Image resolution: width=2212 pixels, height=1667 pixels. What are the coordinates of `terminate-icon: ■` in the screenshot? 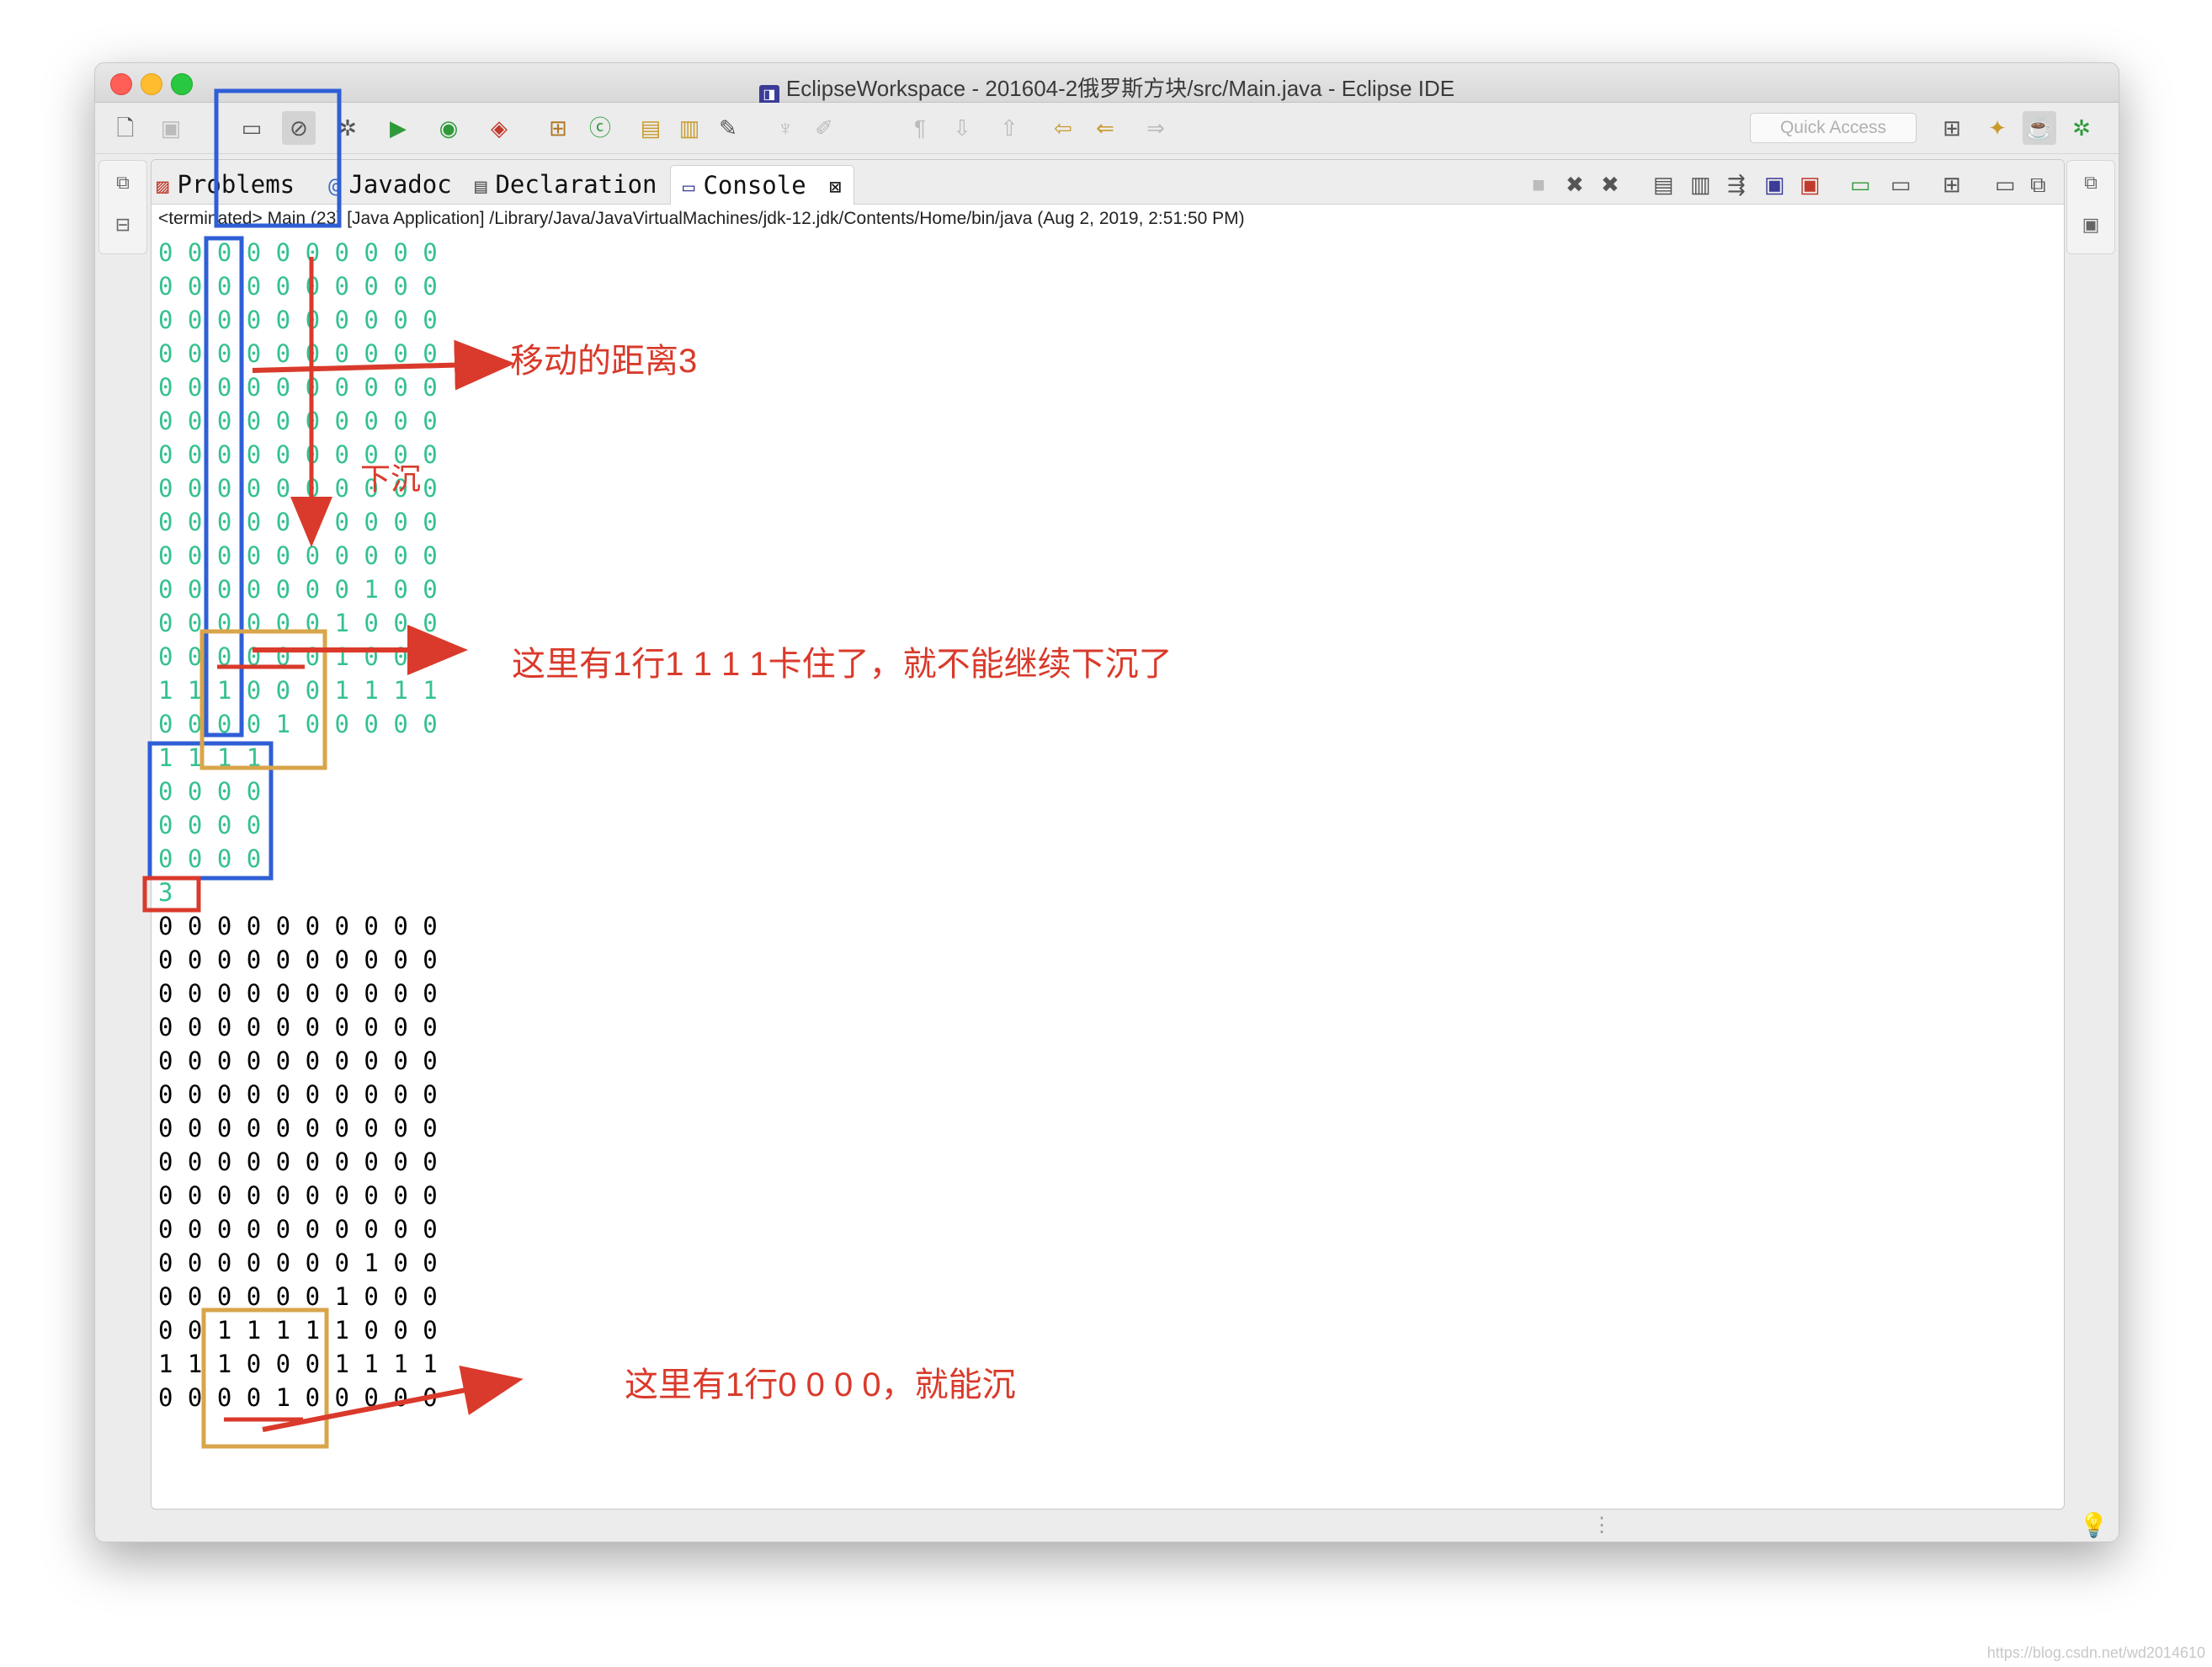 It's located at (1538, 185).